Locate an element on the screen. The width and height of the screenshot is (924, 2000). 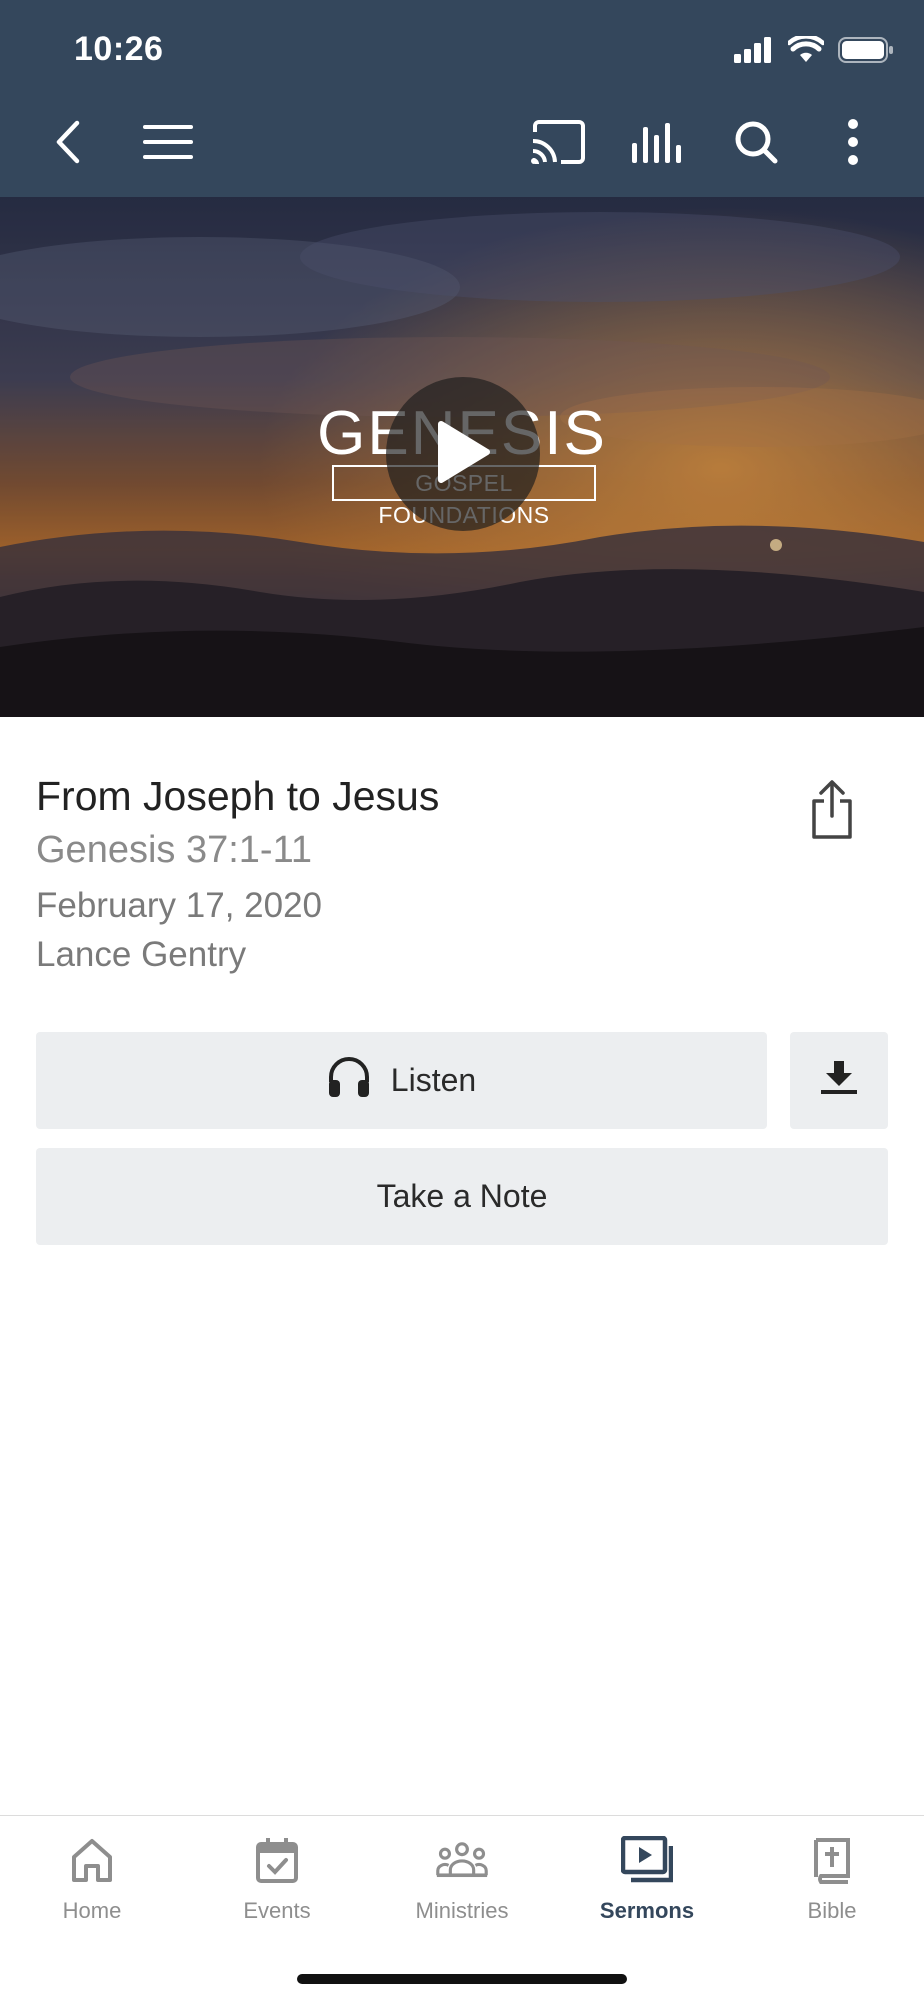
status-time: 10:26 is located at coordinates (119, 49).